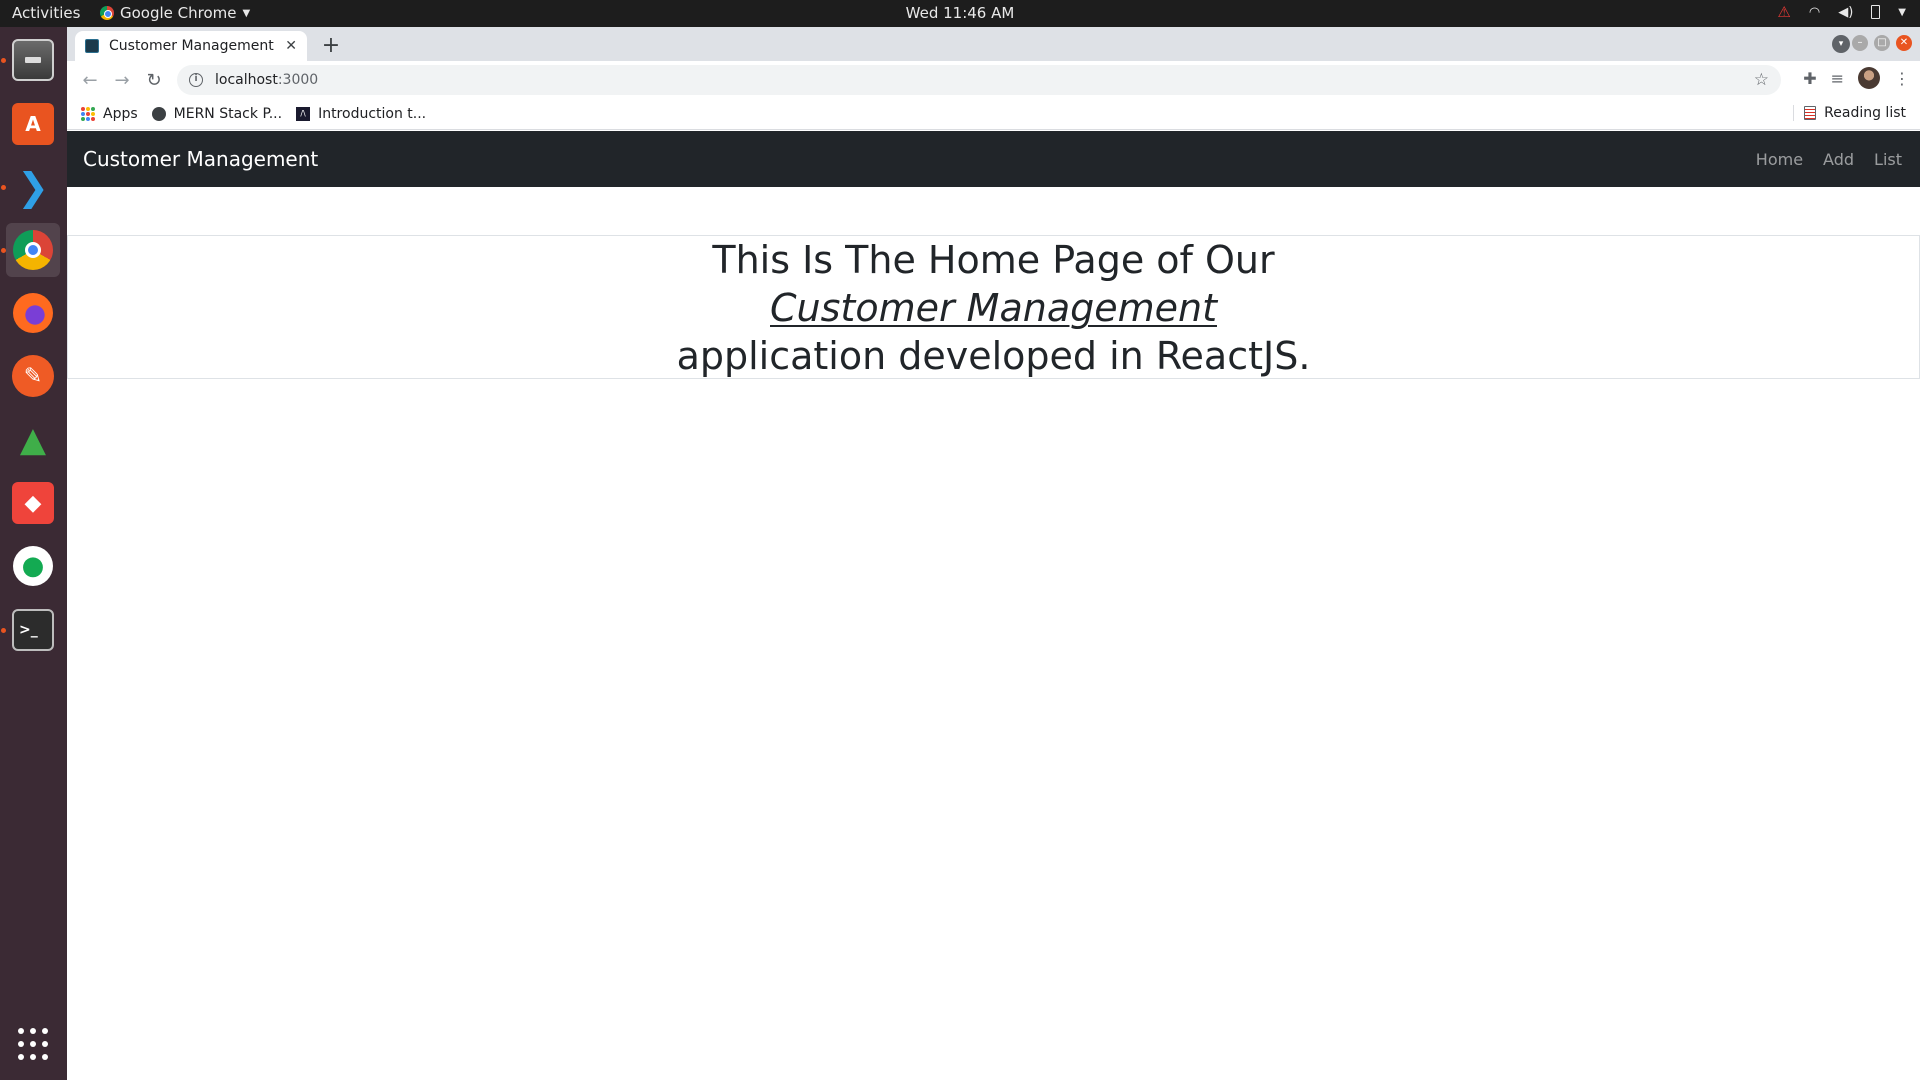 The width and height of the screenshot is (1920, 1080). I want to click on nav-link-home: Home, so click(1779, 159).